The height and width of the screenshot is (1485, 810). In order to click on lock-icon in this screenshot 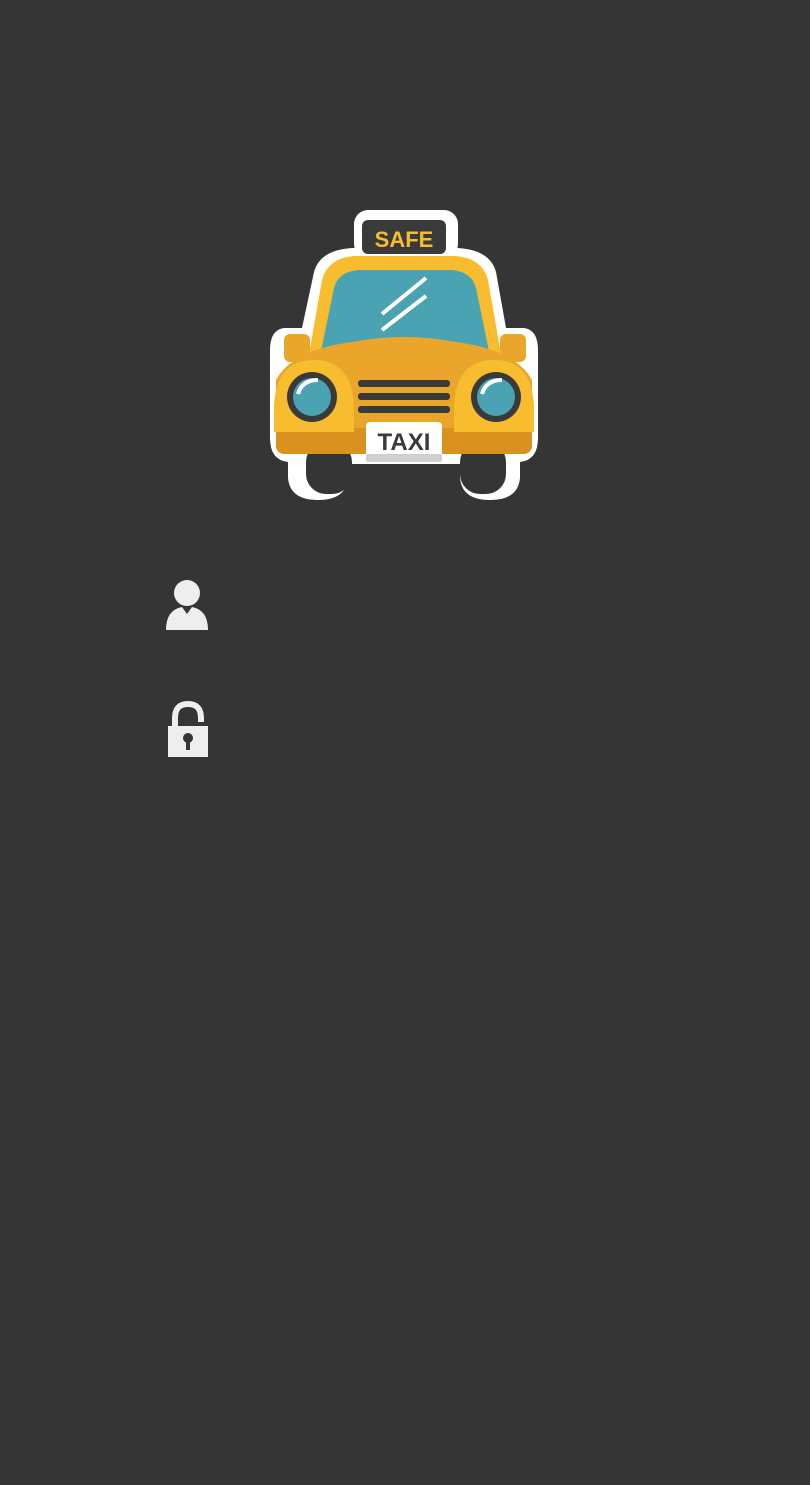, I will do `click(187, 730)`.